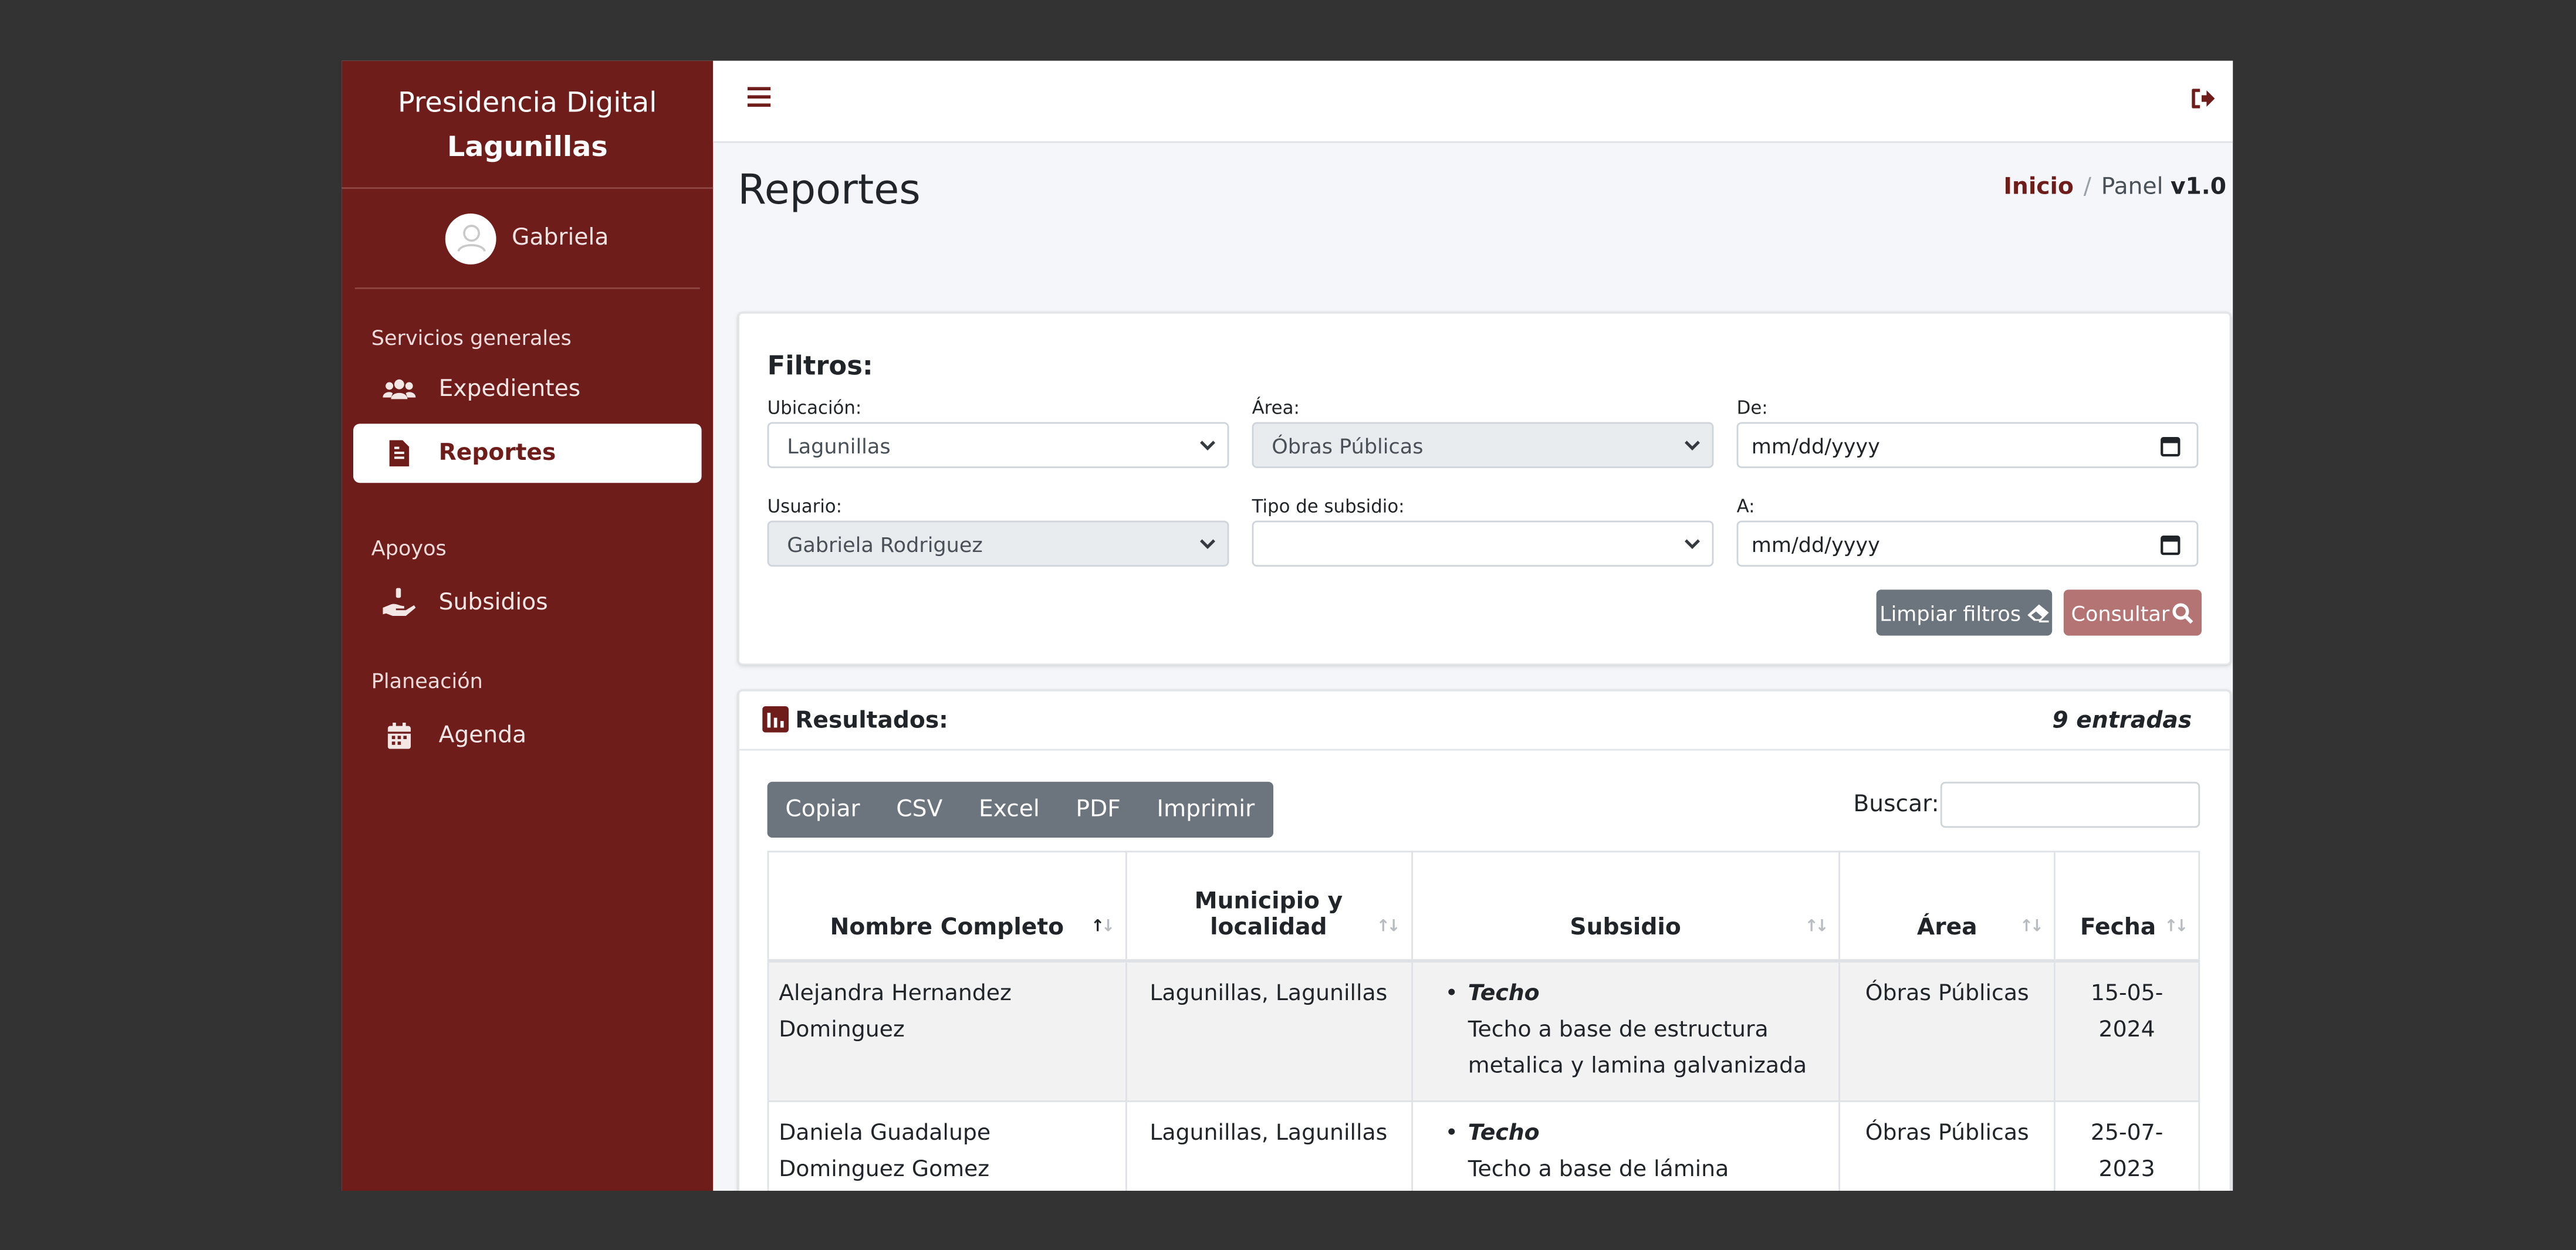 The height and width of the screenshot is (1250, 2576). Describe the element at coordinates (2127, 1145) in the screenshot. I see `cell-fecha: 25-07-2023` at that location.